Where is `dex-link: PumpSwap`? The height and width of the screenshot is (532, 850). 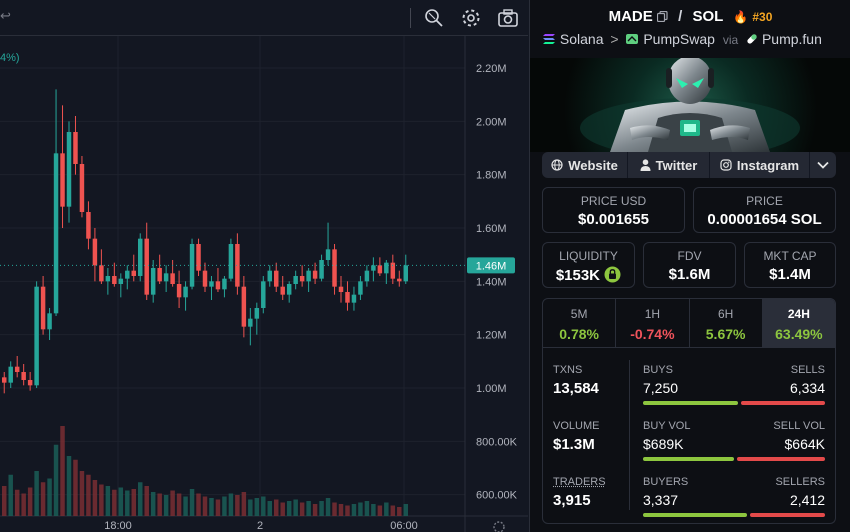 dex-link: PumpSwap is located at coordinates (679, 39).